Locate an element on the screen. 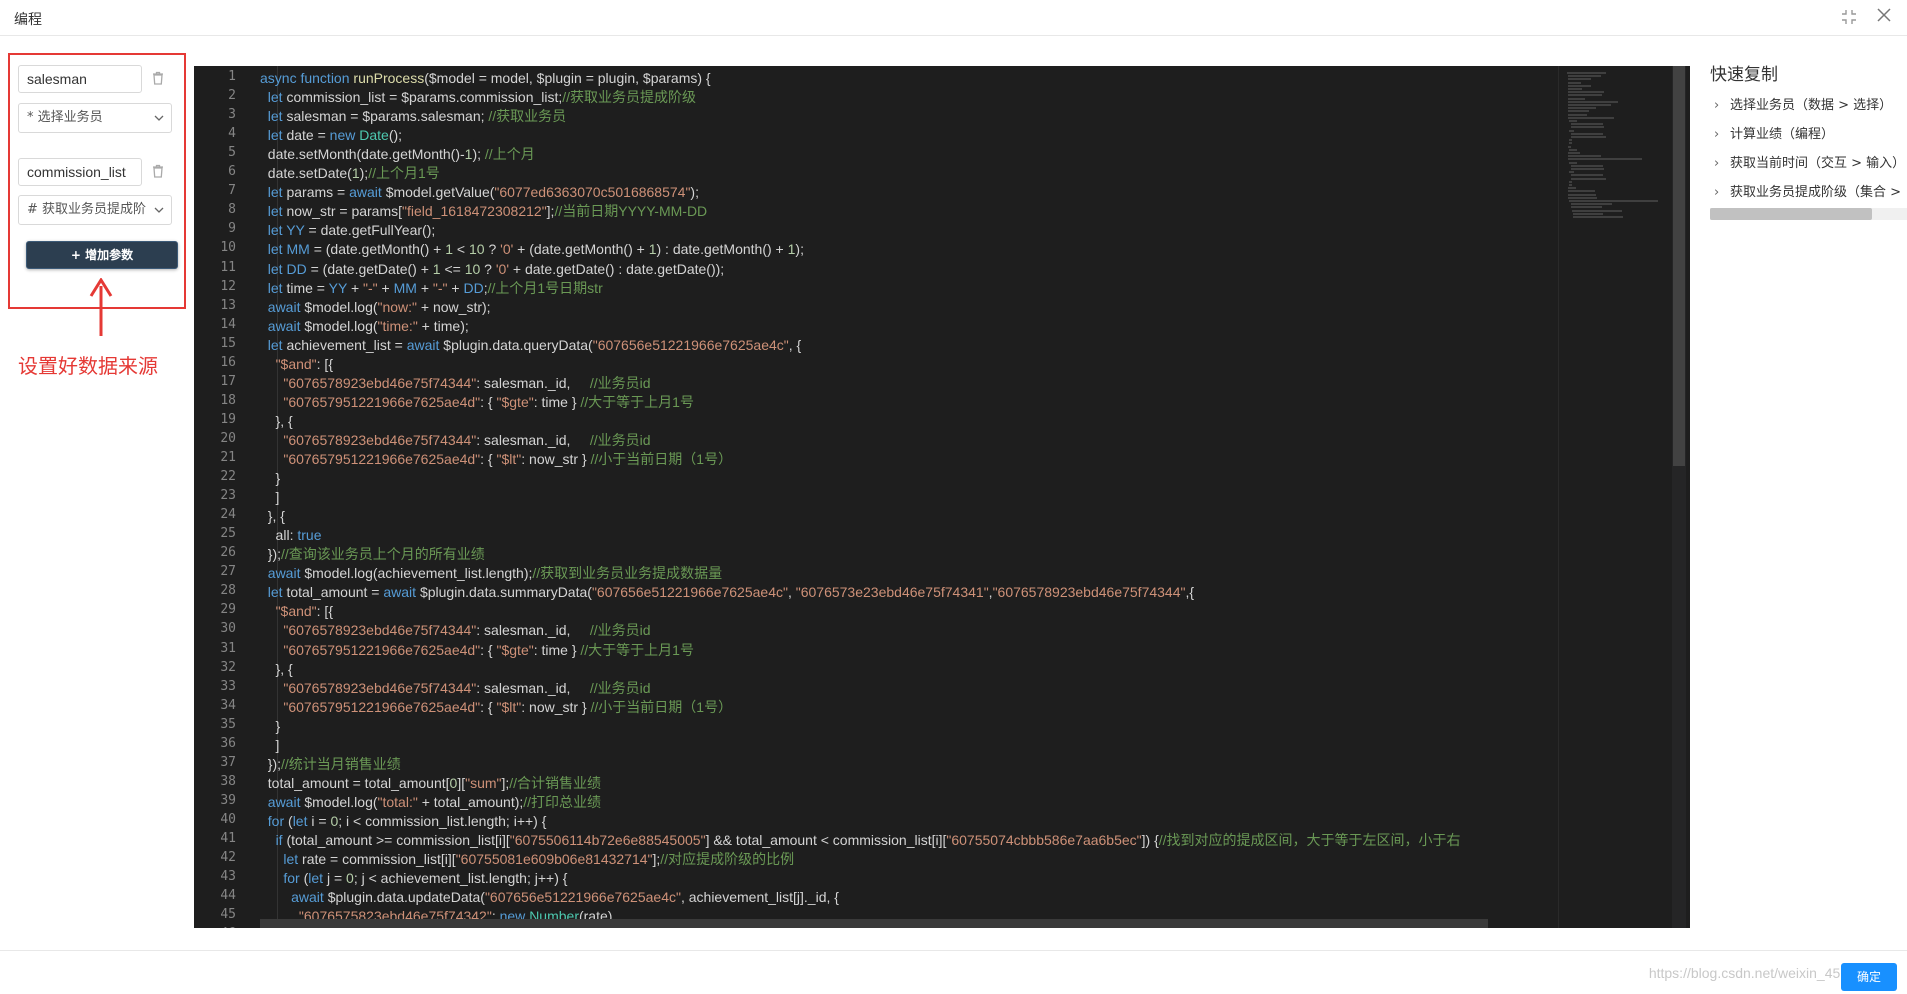  quick-copy-horizontal-scrollbar is located at coordinates (1808, 214).